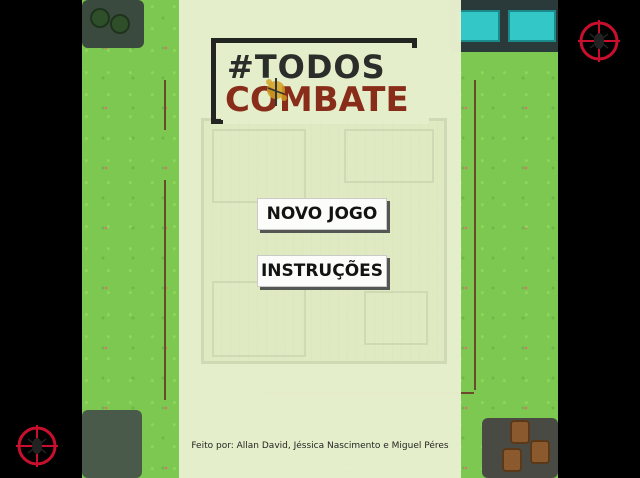  I want to click on instructions-button: INSTRUÇÕES, so click(322, 271).